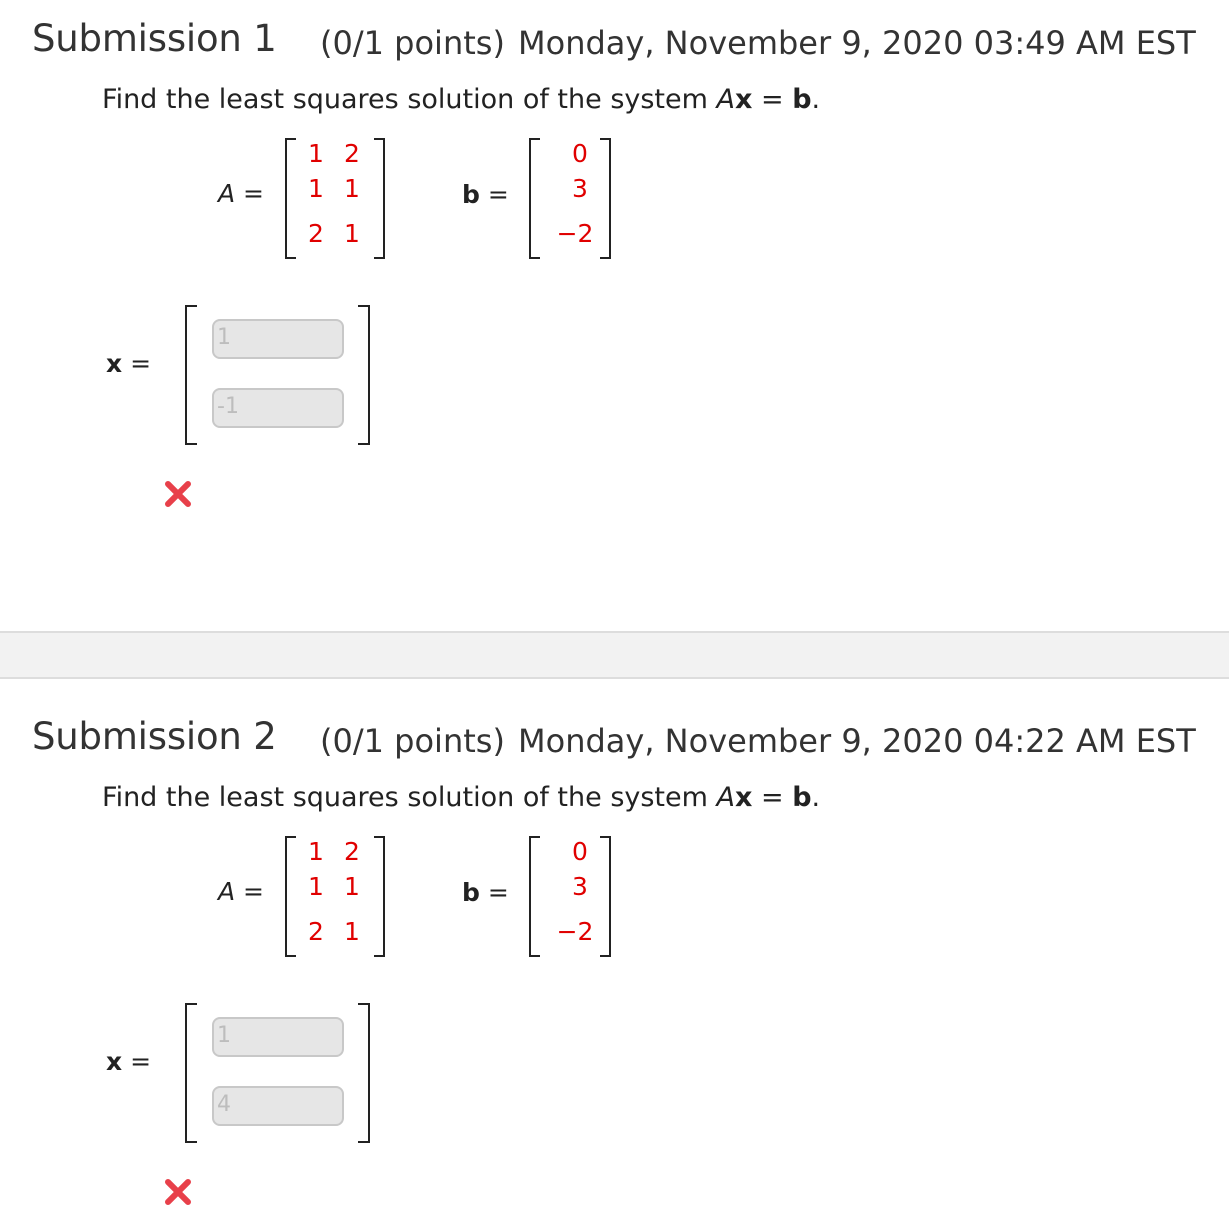 The height and width of the screenshot is (1224, 1229). What do you see at coordinates (154, 38) in the screenshot?
I see `submission-title: Submission 1` at bounding box center [154, 38].